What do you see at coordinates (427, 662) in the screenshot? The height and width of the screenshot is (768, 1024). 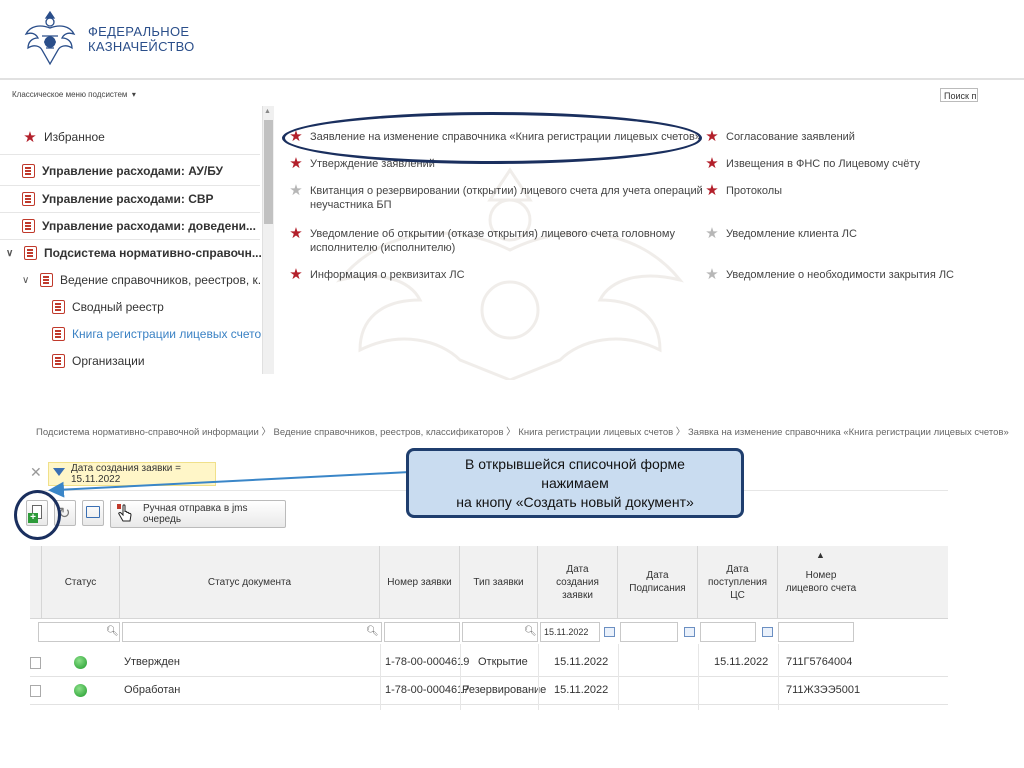 I see `cell-request-no: 1-78-00-0004619` at bounding box center [427, 662].